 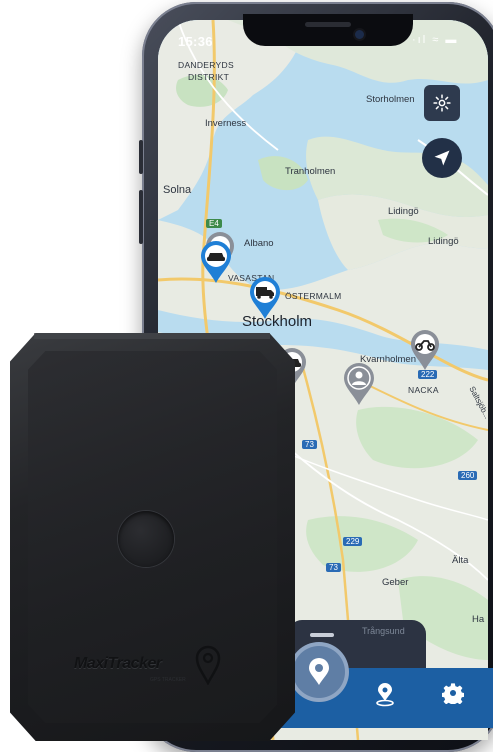 I want to click on status-time: 15:36, so click(x=195, y=41).